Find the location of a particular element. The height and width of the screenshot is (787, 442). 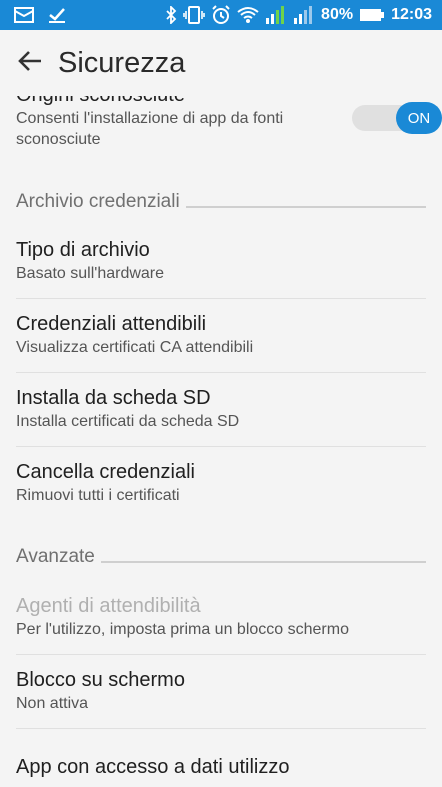

status-bar-right: 80% 12:03 is located at coordinates (303, 15).